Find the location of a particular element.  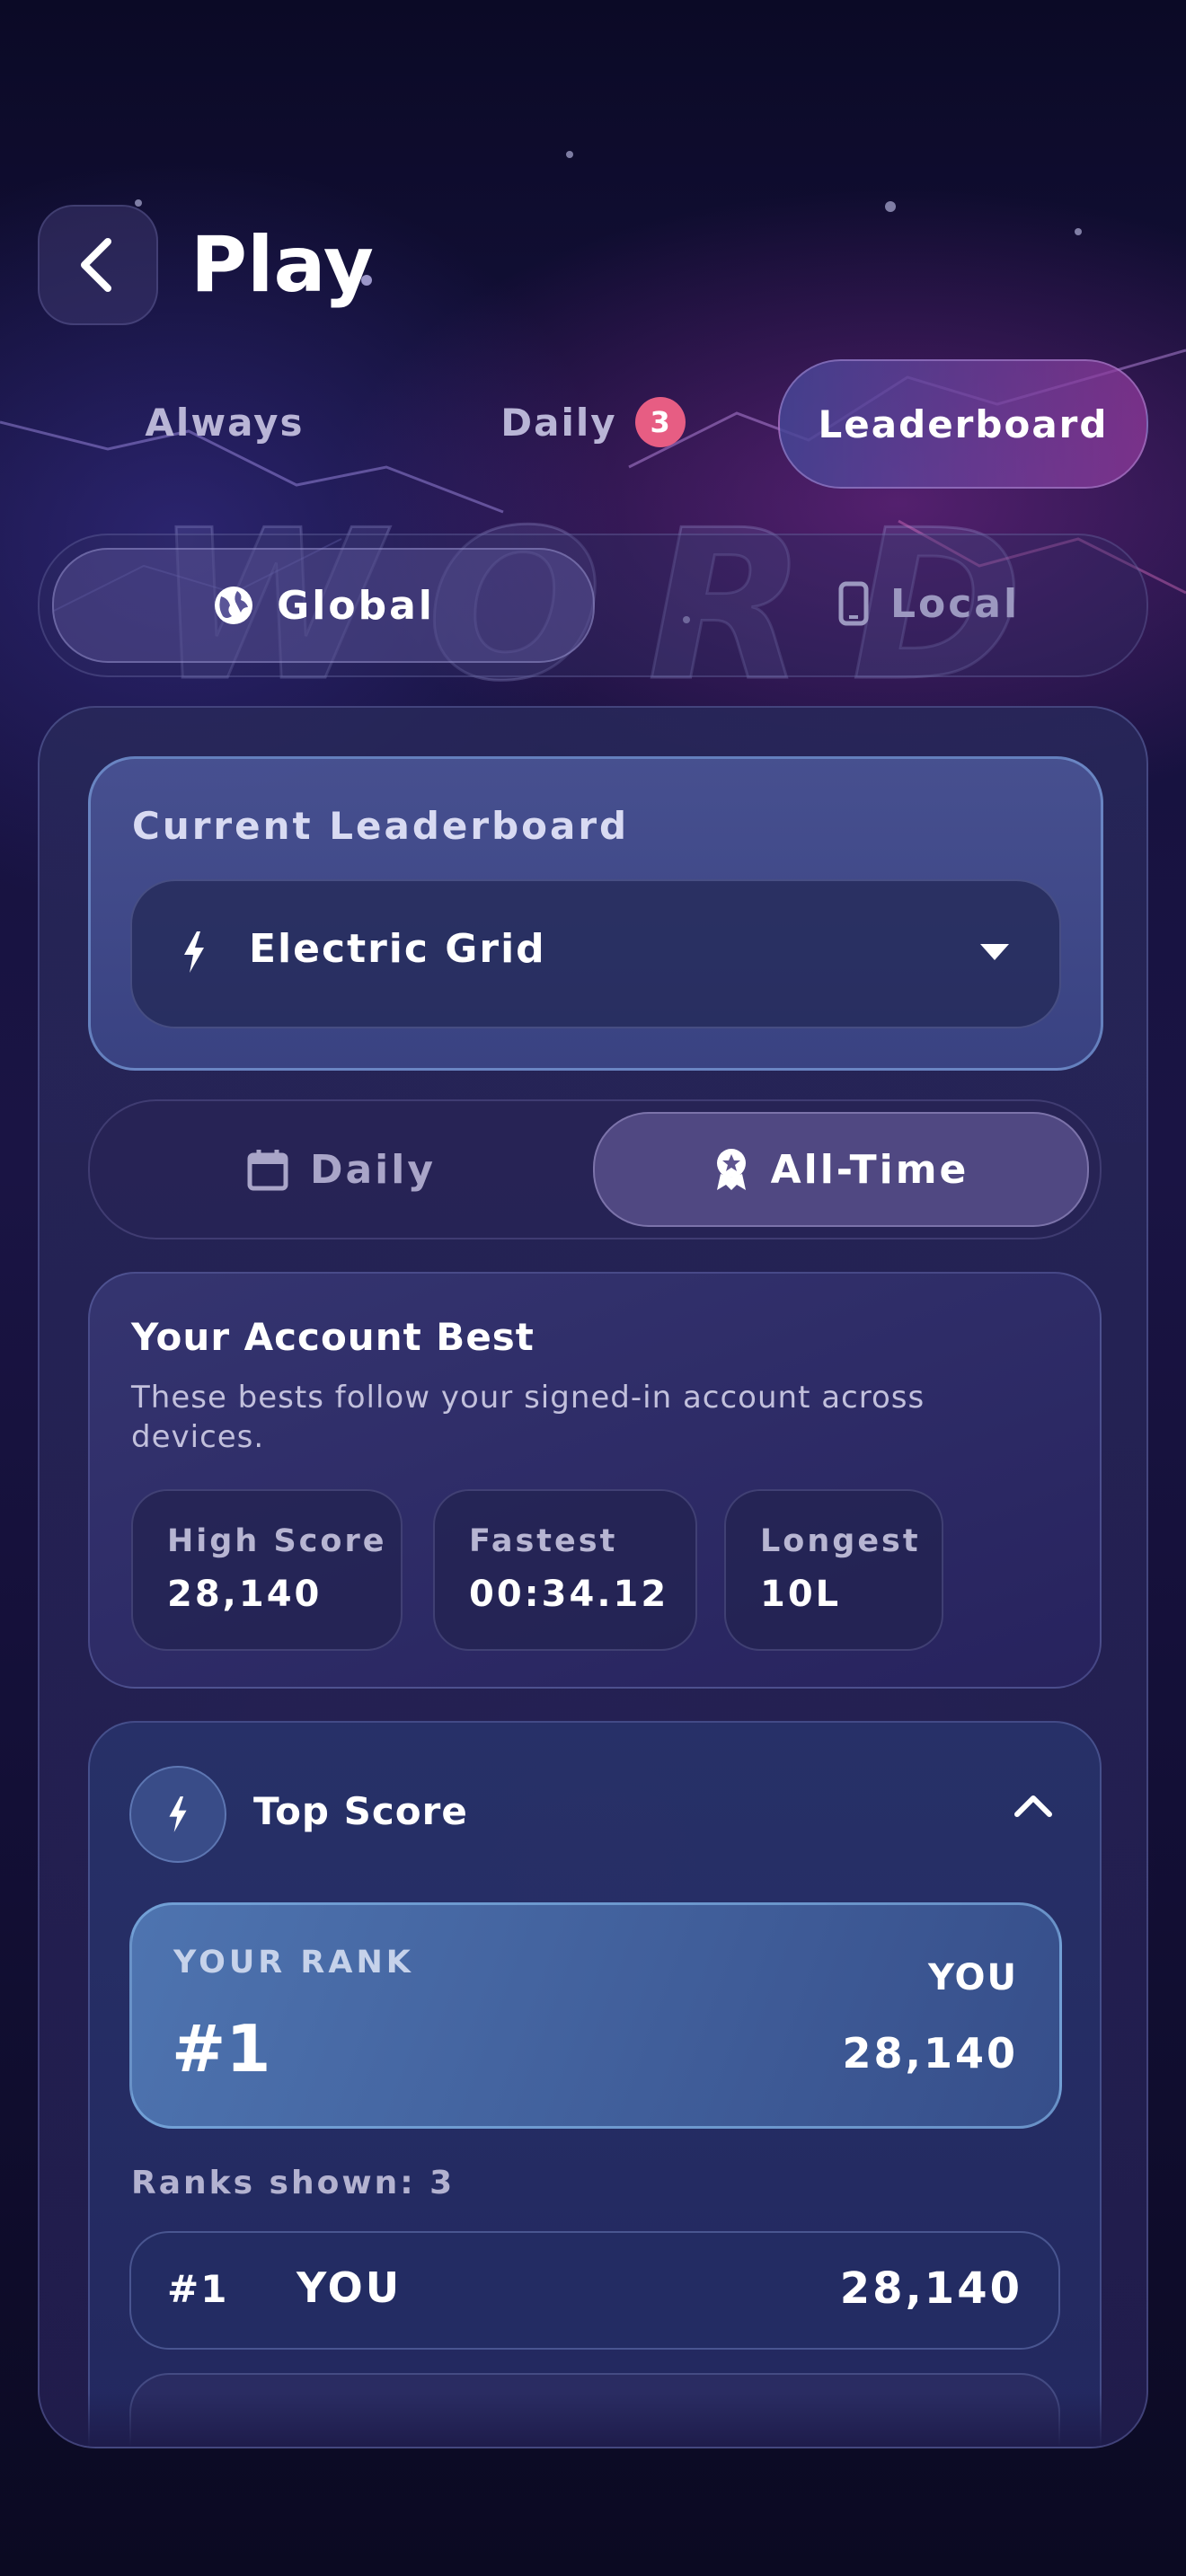

stat-value: 28,140 is located at coordinates (245, 1594).